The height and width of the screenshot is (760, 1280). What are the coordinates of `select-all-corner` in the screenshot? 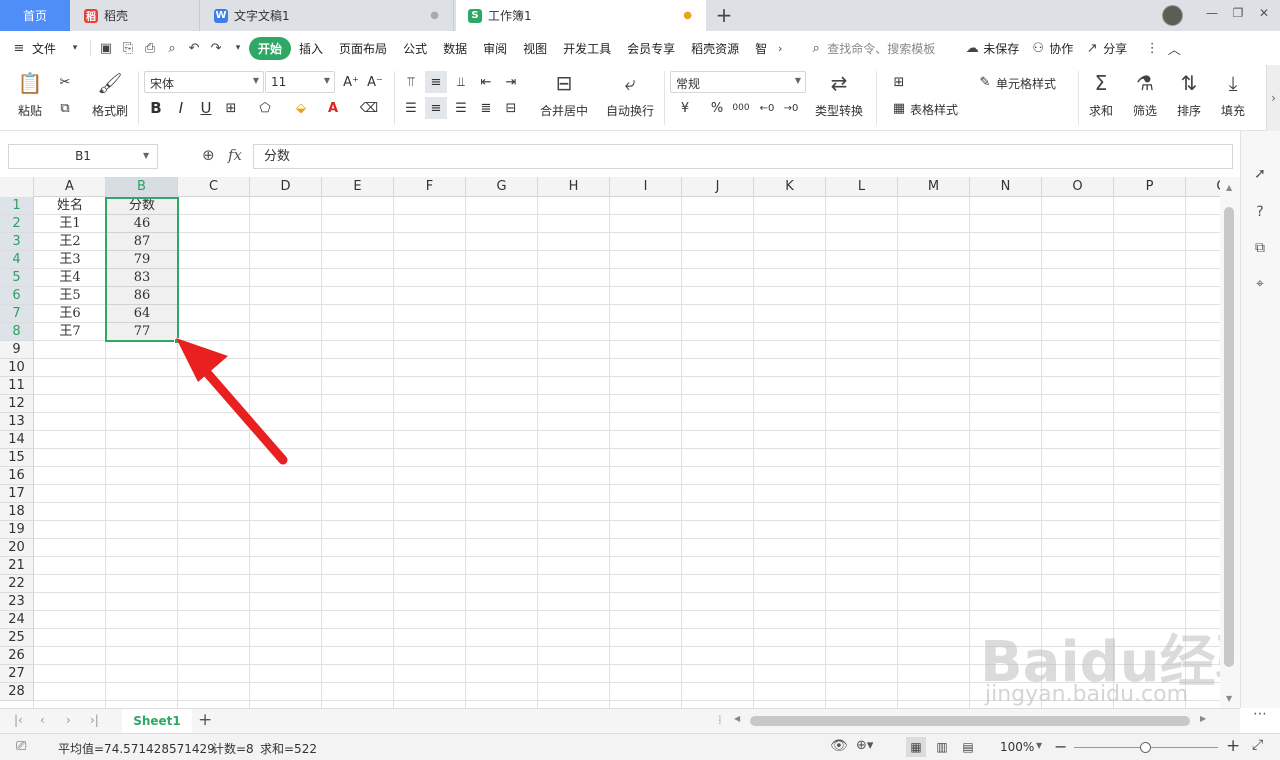 It's located at (17, 187).